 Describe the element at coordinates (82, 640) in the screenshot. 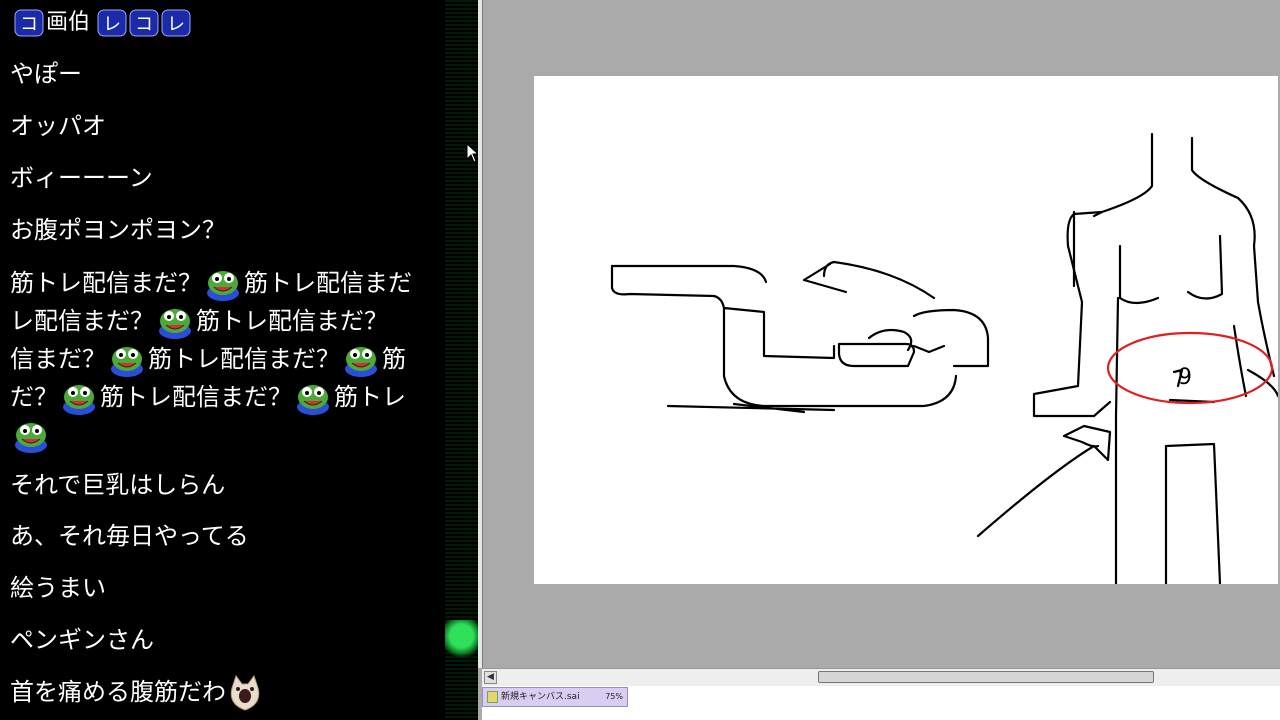

I see `chat-message: ペンギンさん` at that location.